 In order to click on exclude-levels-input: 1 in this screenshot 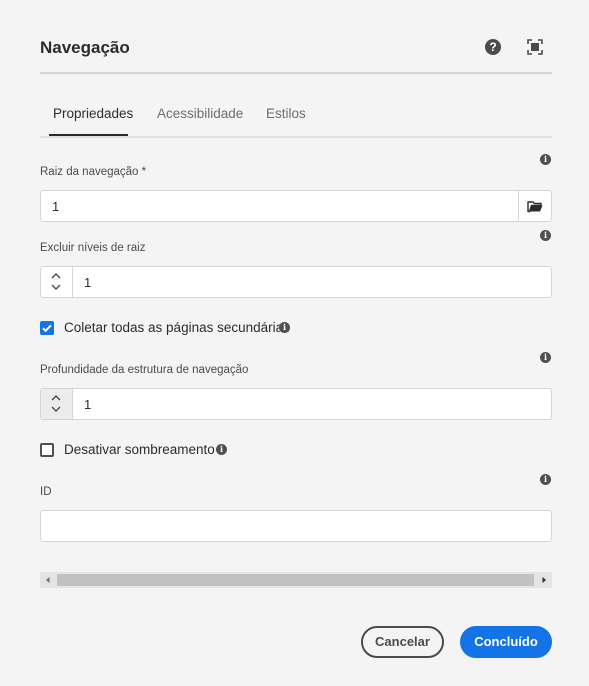, I will do `click(87, 282)`.